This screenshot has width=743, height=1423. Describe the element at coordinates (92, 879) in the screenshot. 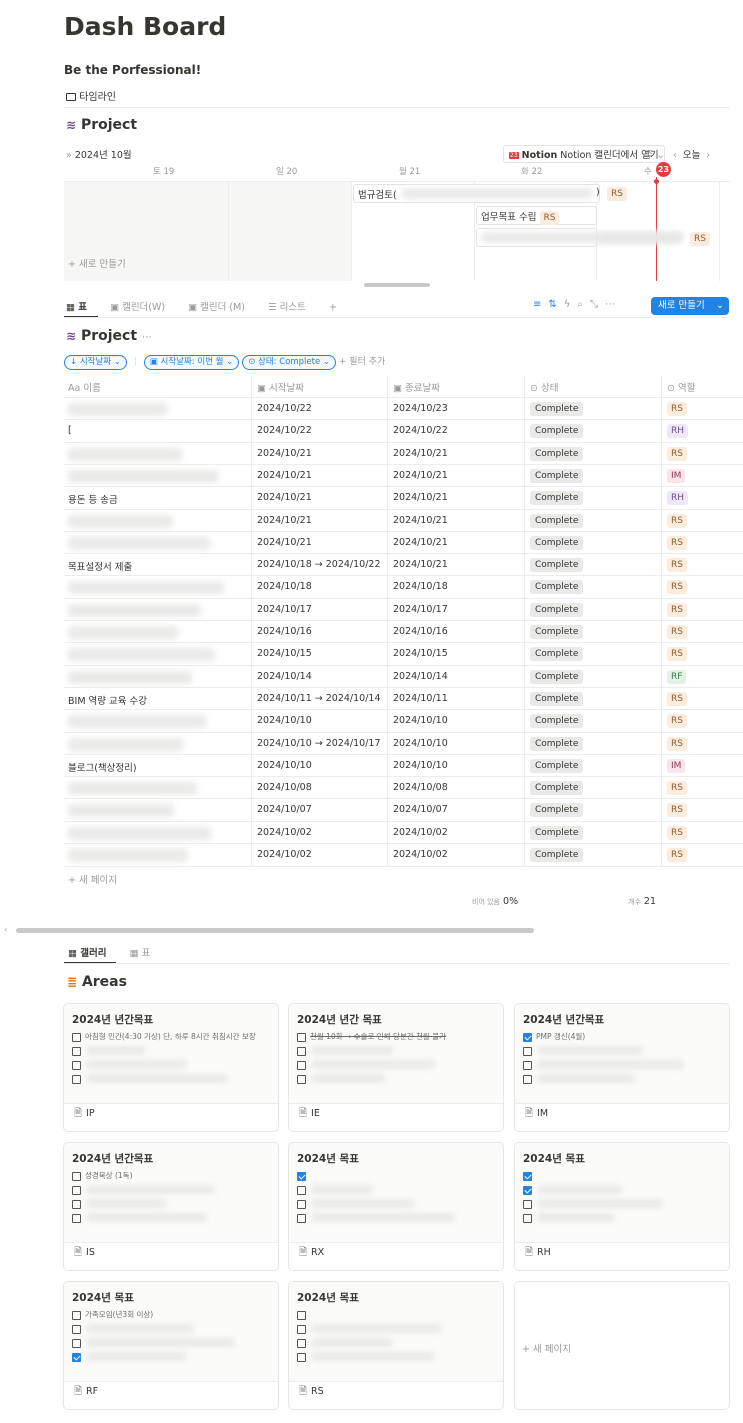

I see `new-page-button: + 새 페이지` at that location.